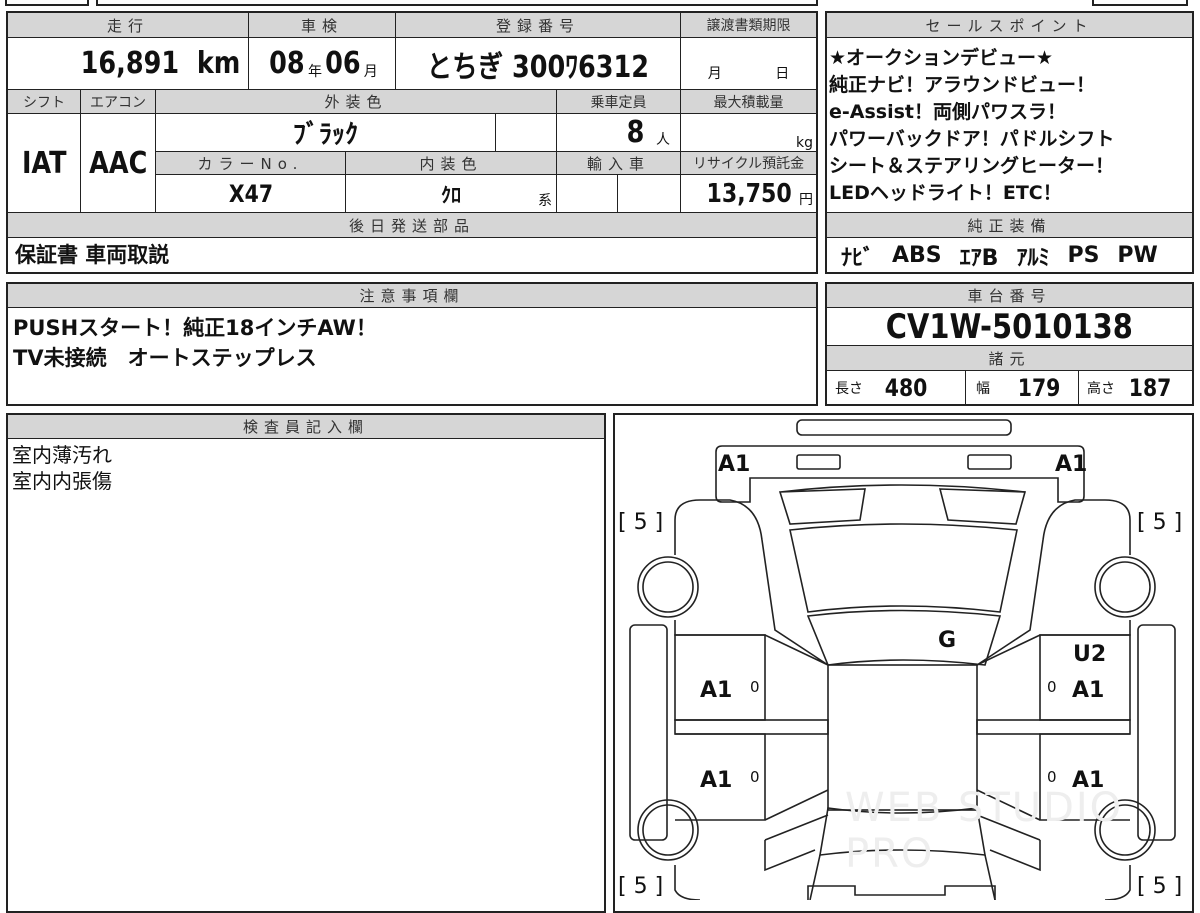  Describe the element at coordinates (748, 101) in the screenshot. I see `max-load-header: 最大積載量` at that location.